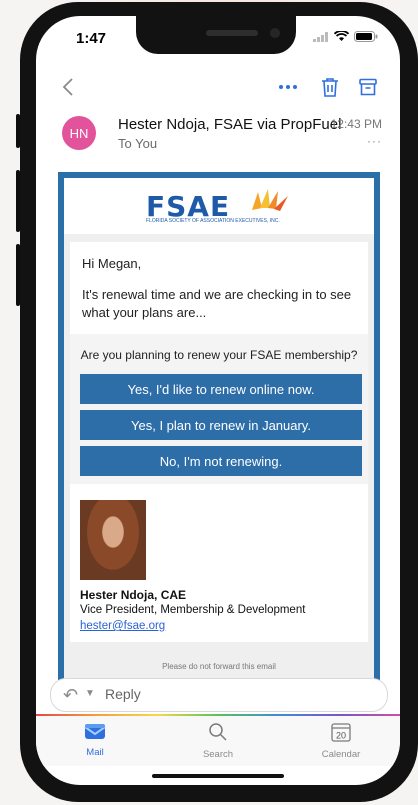 The width and height of the screenshot is (418, 805). I want to click on reply-icon: ↶, so click(71, 695).